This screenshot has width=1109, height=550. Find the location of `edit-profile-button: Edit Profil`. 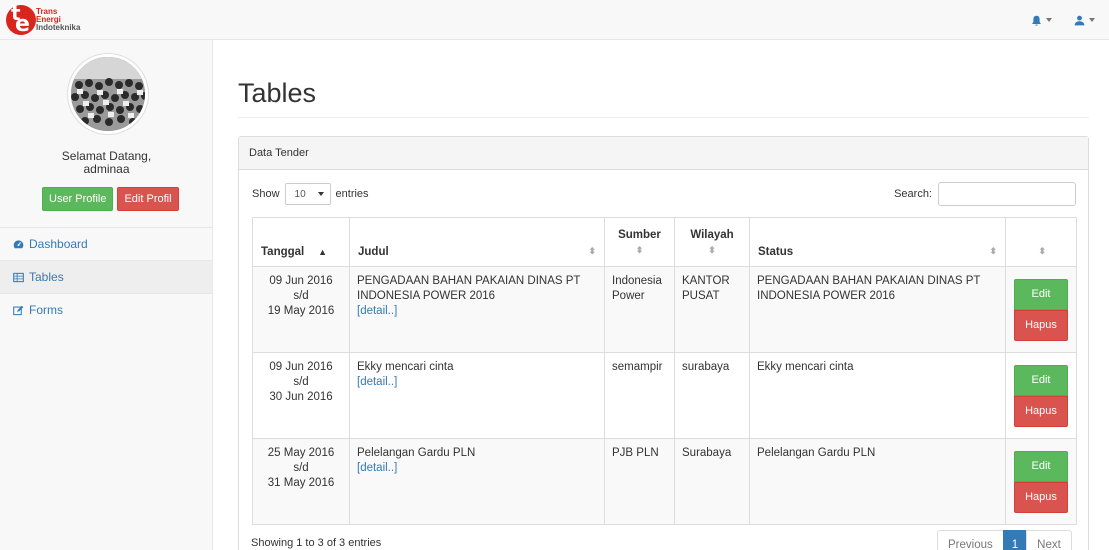

edit-profile-button: Edit Profil is located at coordinates (148, 199).